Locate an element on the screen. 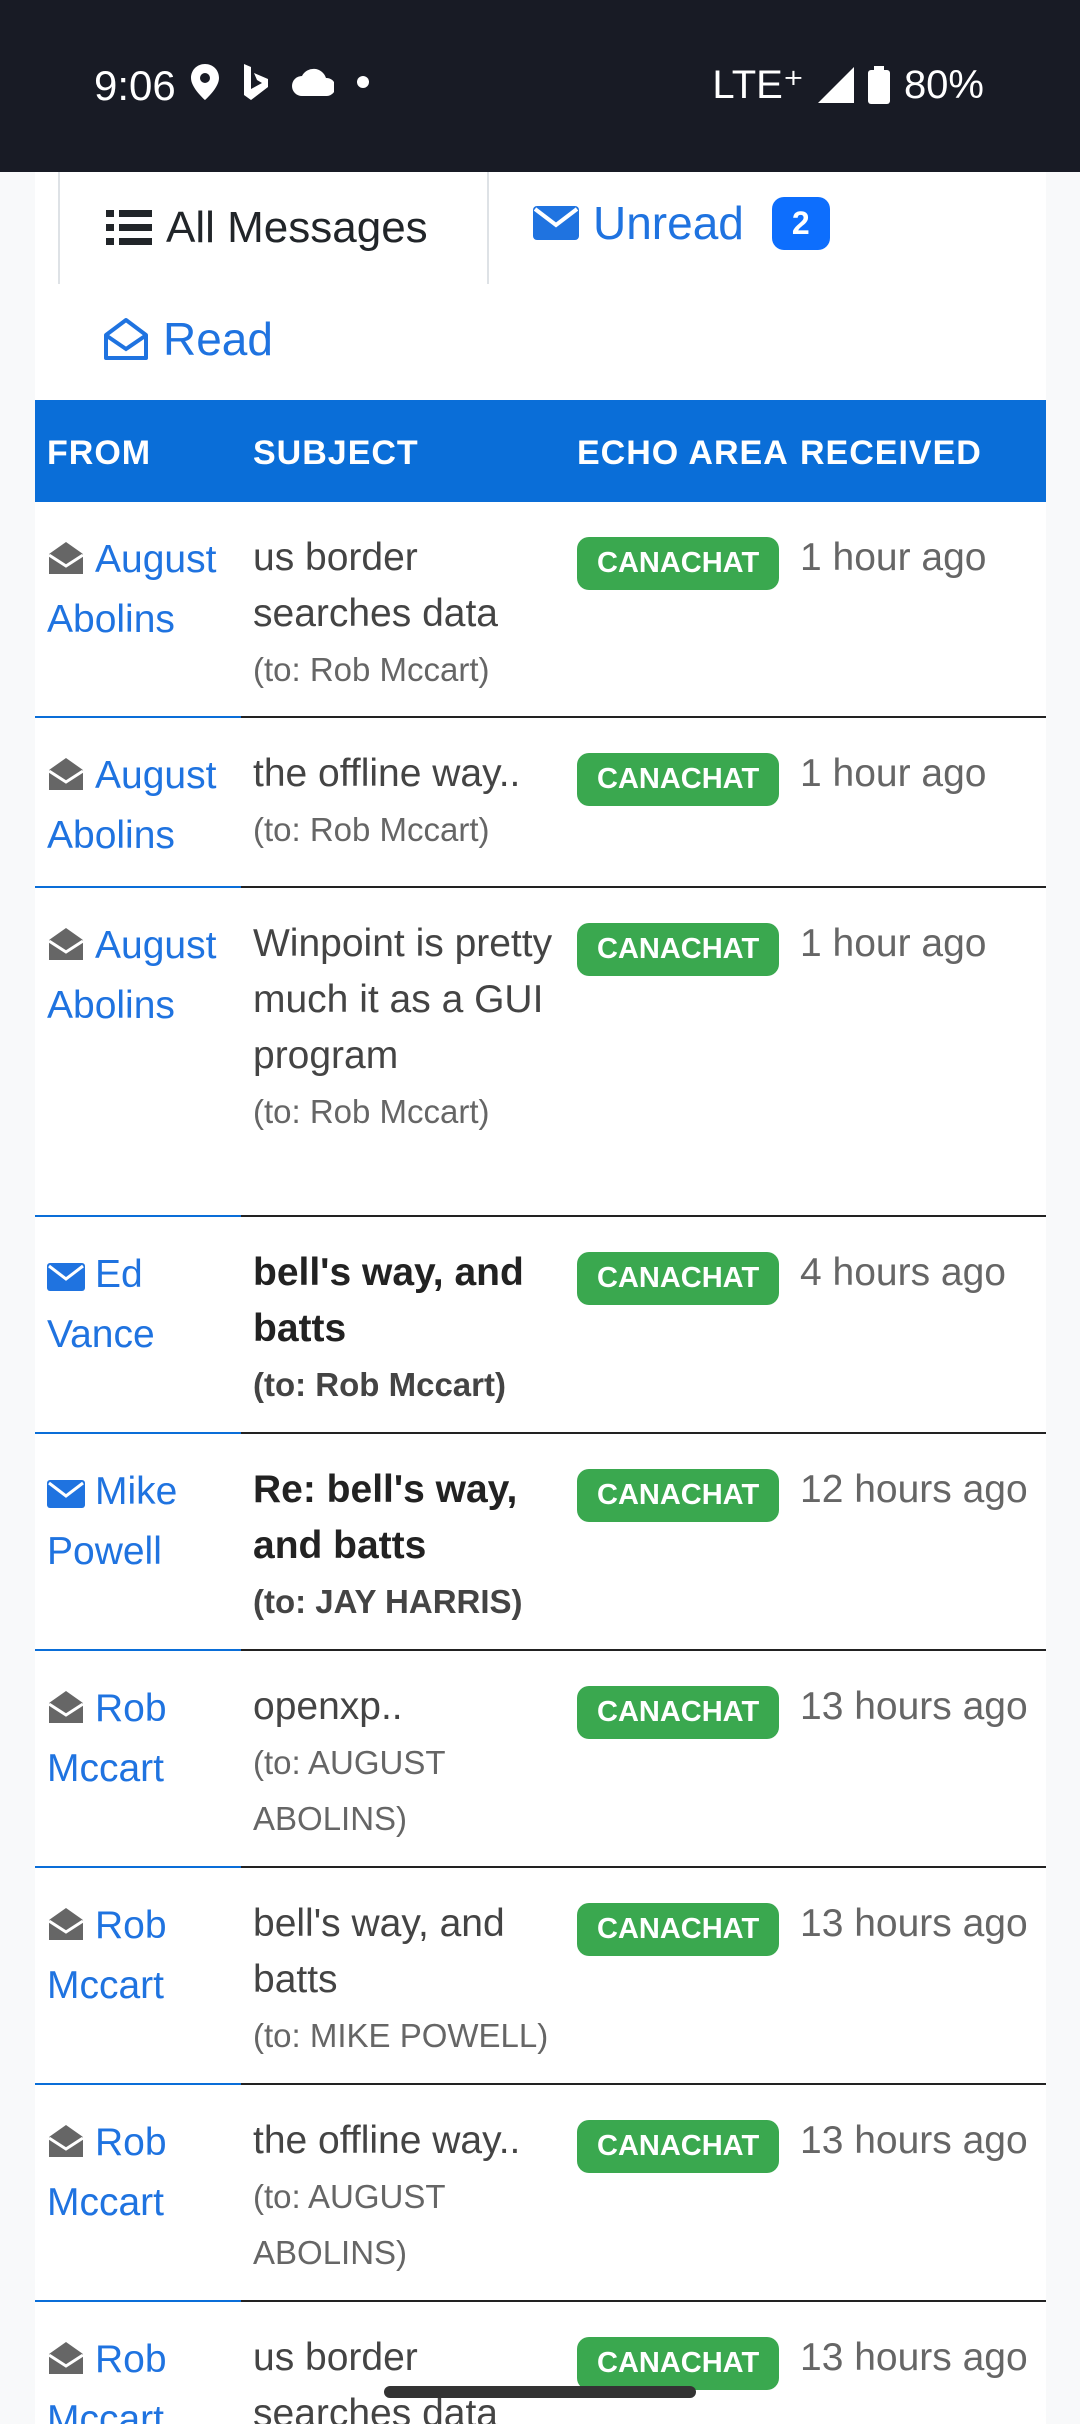  tab-all-messages: All Messages is located at coordinates (273, 228).